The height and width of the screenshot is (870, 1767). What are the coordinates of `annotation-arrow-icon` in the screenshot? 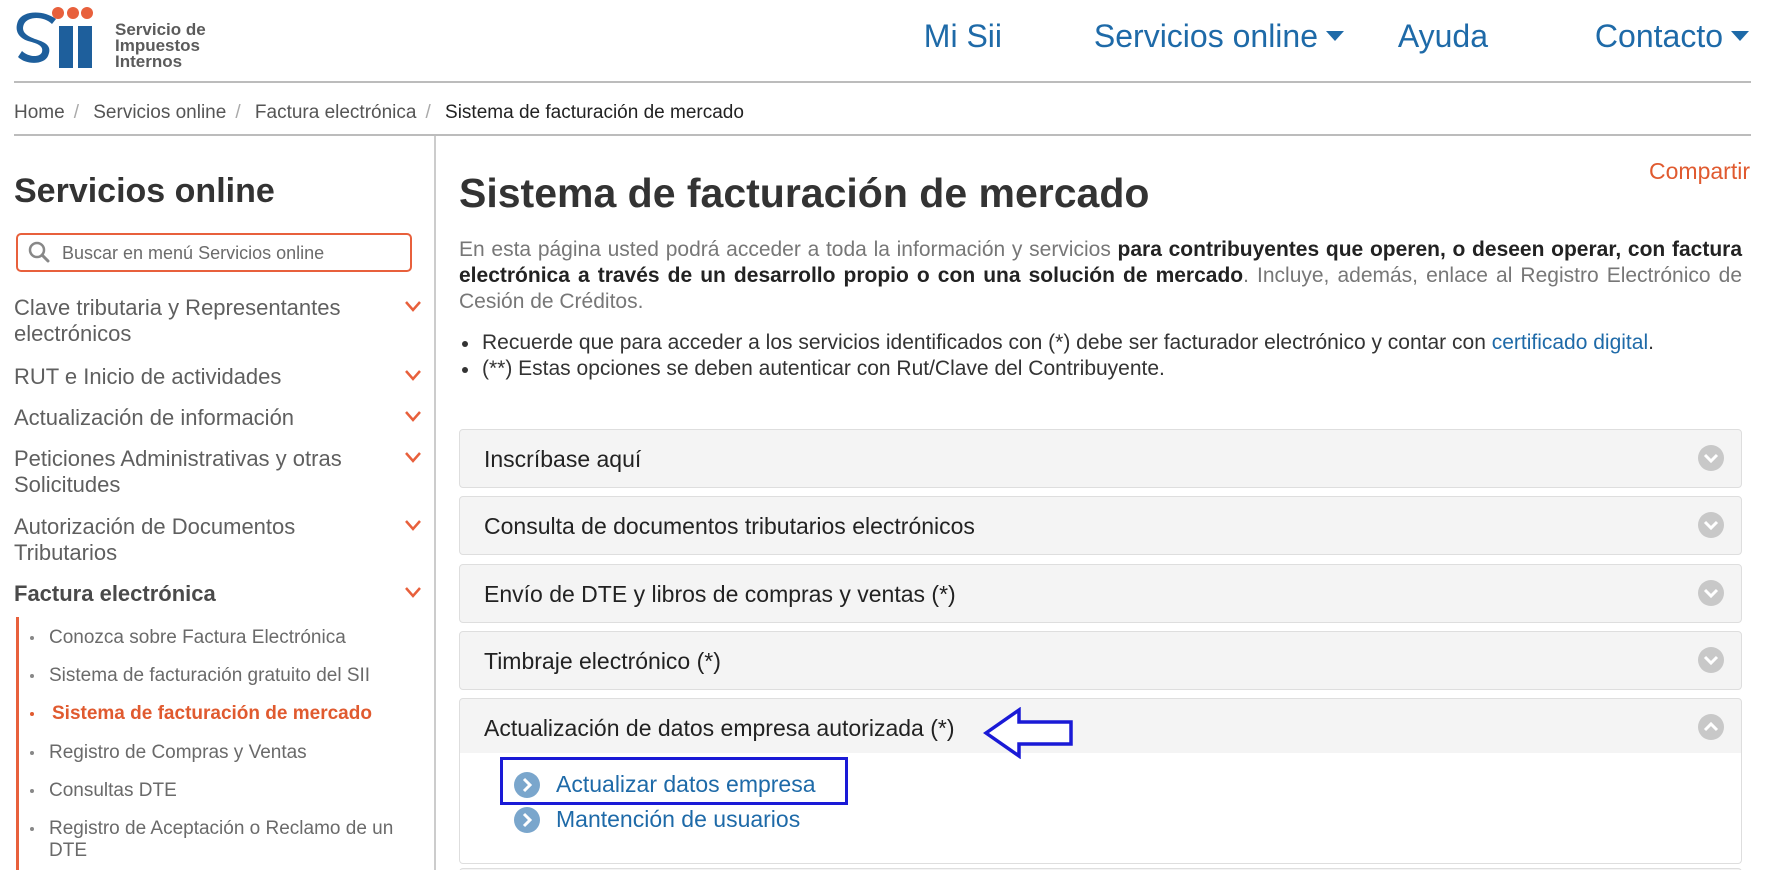 It's located at (1028, 733).